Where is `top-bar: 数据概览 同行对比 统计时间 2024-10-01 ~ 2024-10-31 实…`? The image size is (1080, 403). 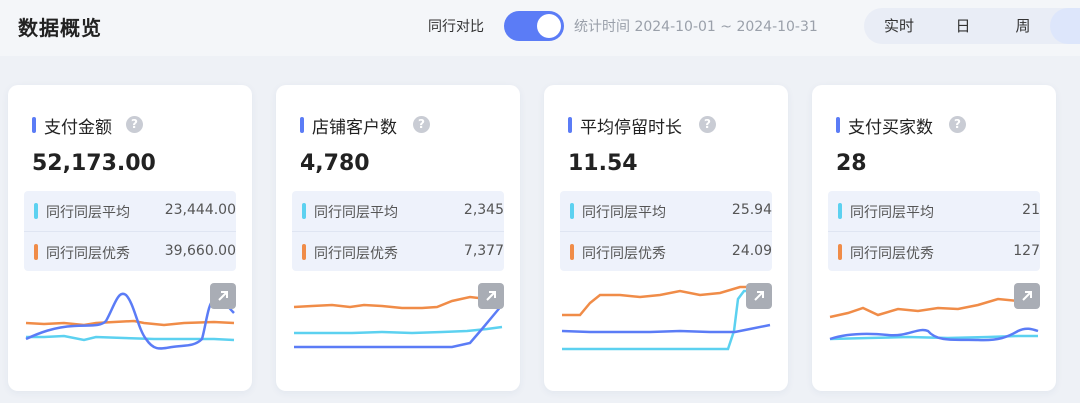 top-bar: 数据概览 同行对比 统计时间 2024-10-01 ~ 2024-10-31 实… is located at coordinates (540, 28).